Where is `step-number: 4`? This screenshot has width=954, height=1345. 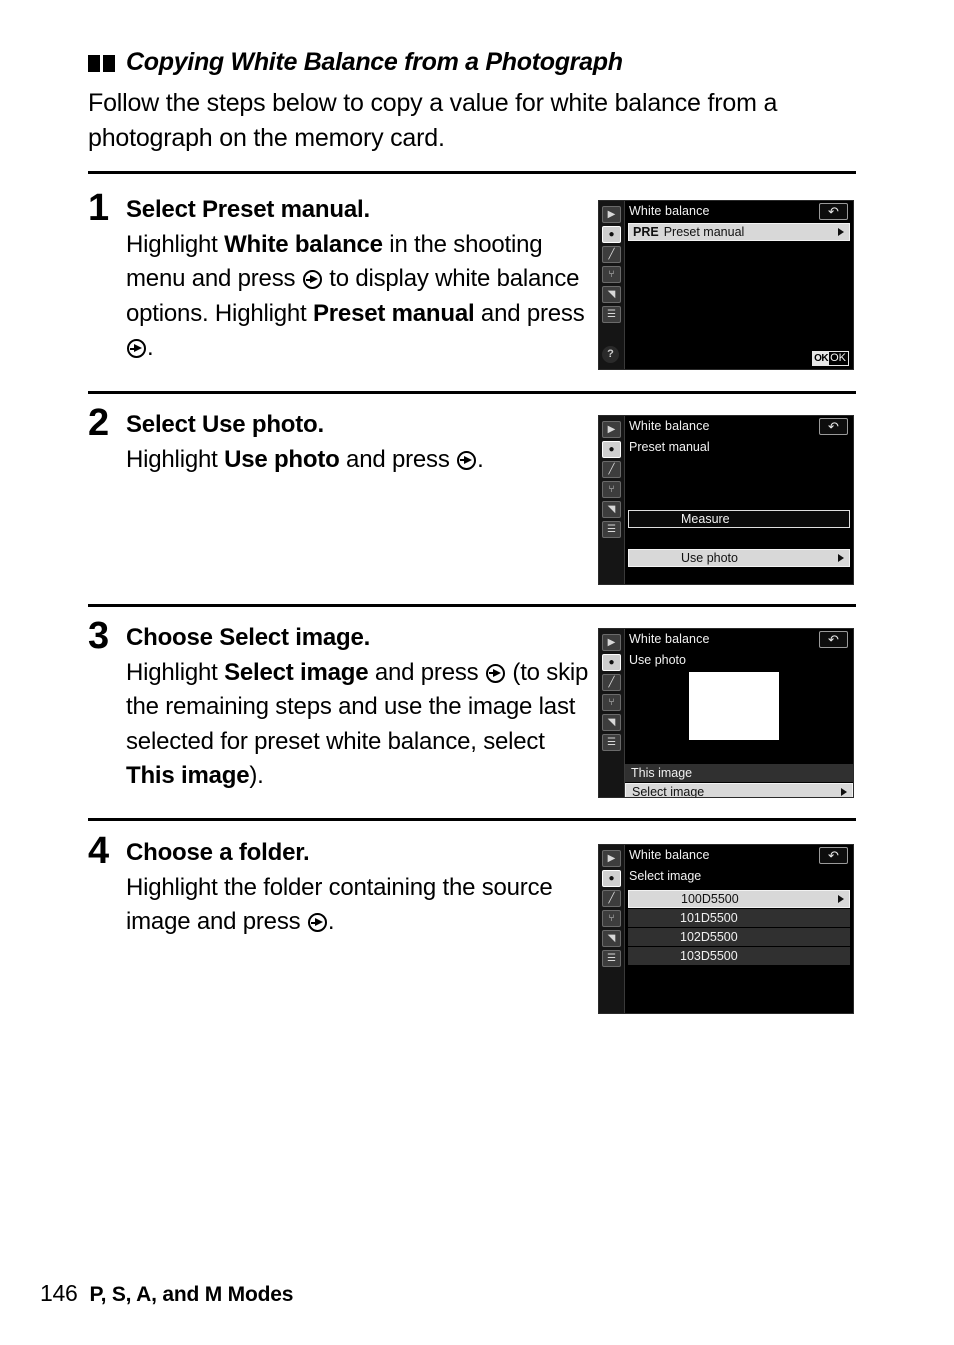 step-number: 4 is located at coordinates (99, 851).